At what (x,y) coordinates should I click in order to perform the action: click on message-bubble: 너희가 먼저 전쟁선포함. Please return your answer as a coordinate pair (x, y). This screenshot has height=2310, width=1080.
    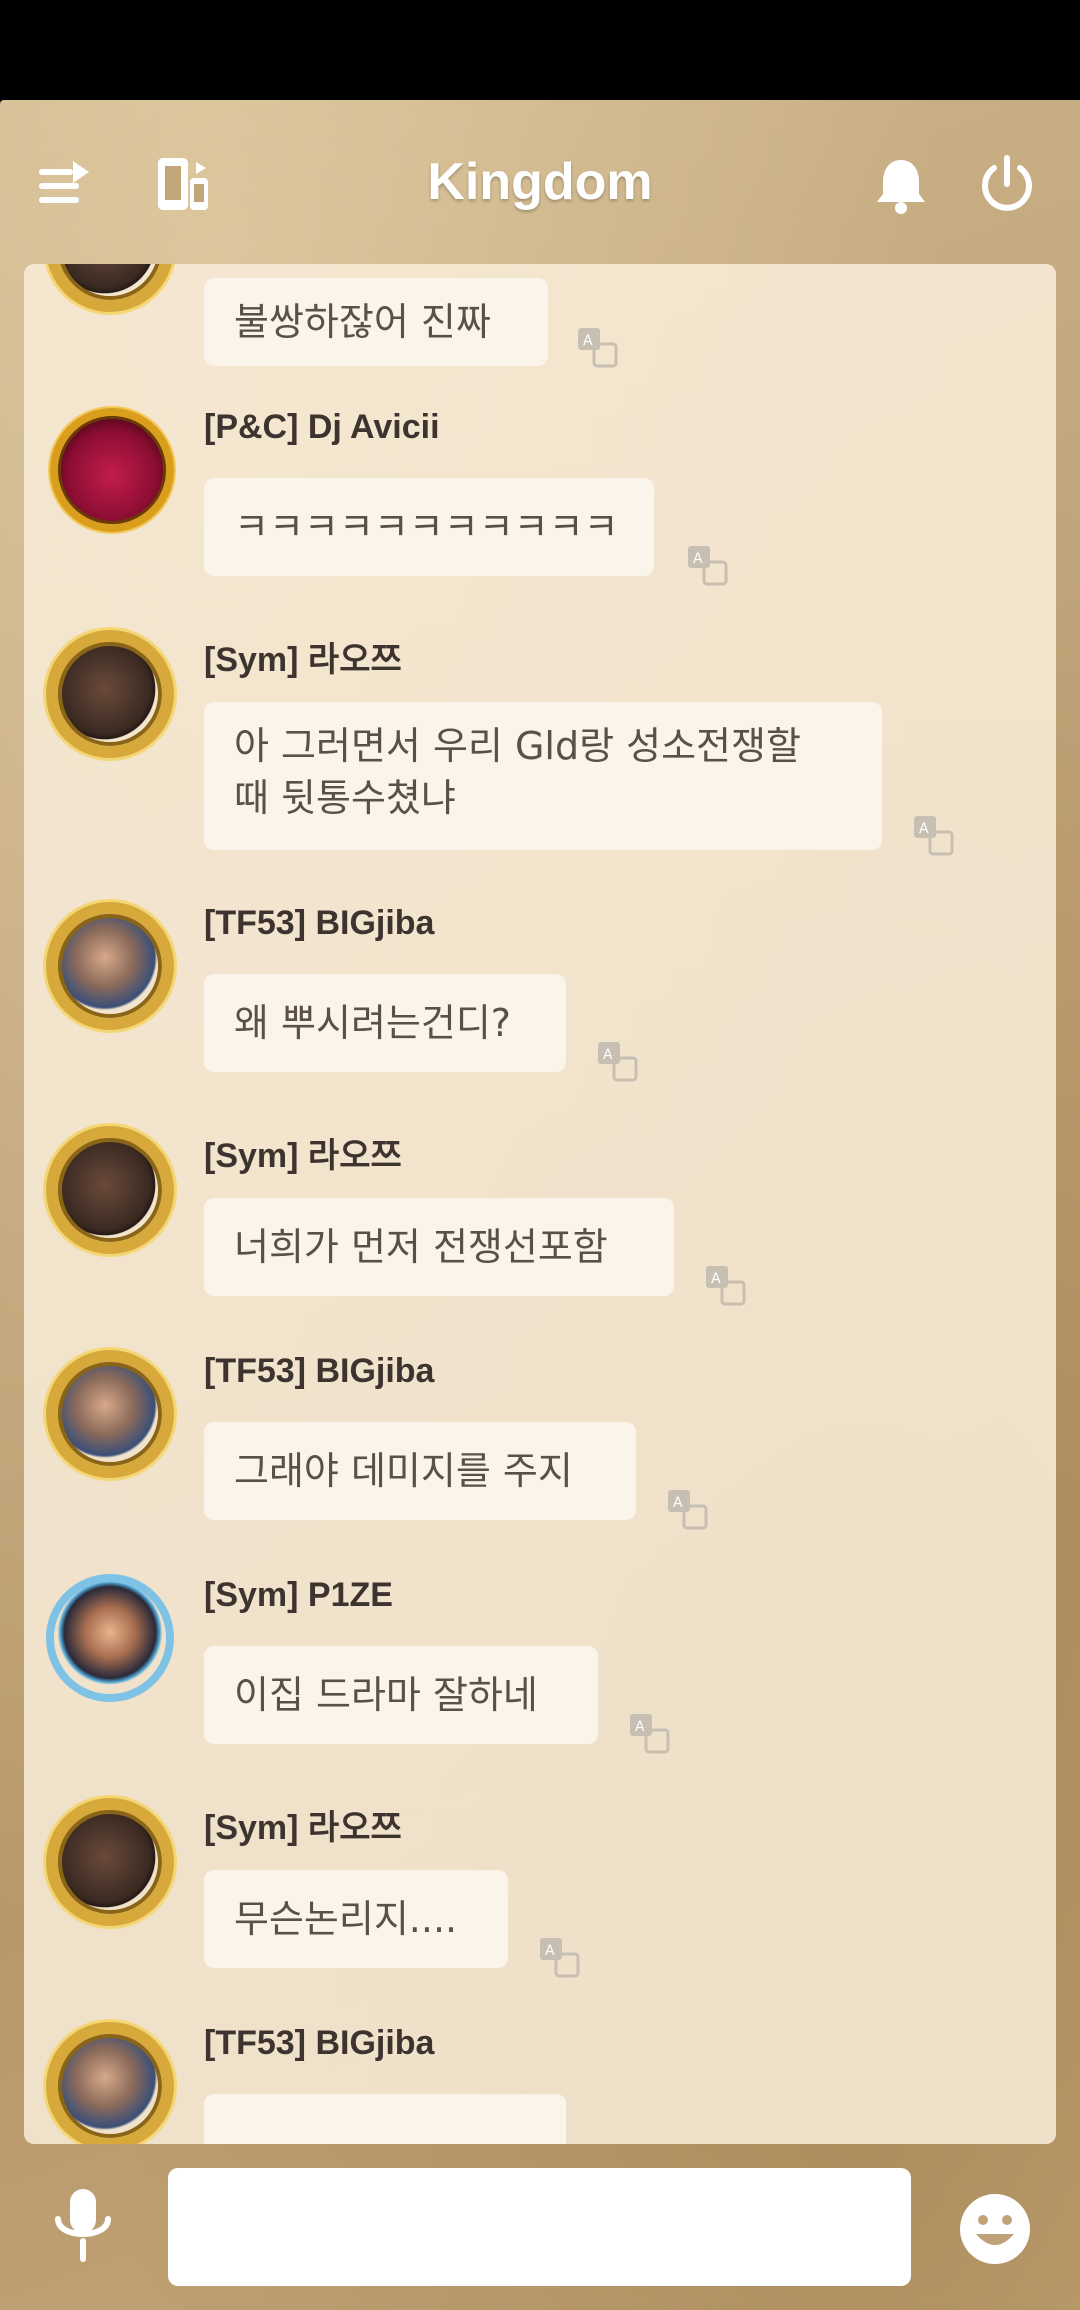
    Looking at the image, I should click on (439, 1247).